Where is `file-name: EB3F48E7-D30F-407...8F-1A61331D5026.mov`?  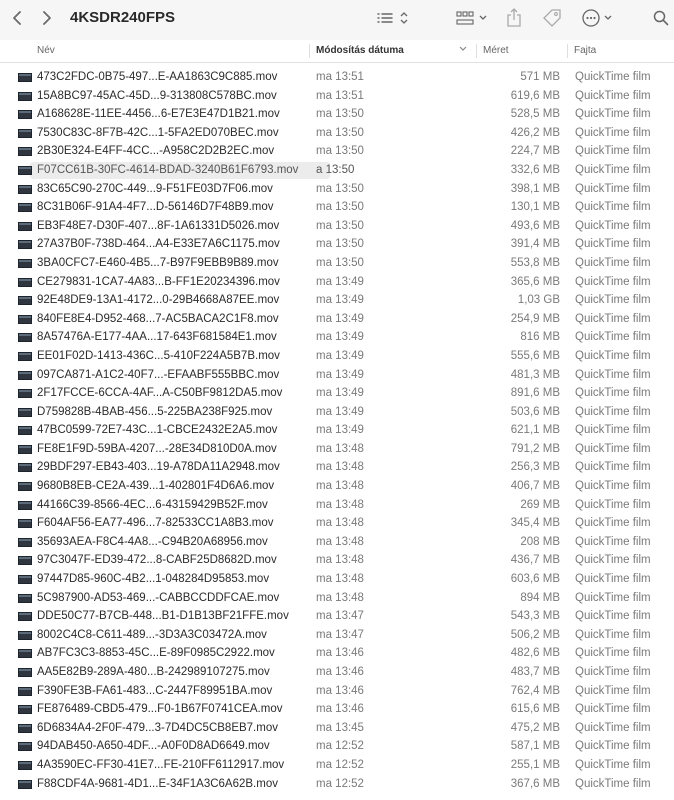
file-name: EB3F48E7-D30F-407...8F-1A61331D5026.mov is located at coordinates (158, 225).